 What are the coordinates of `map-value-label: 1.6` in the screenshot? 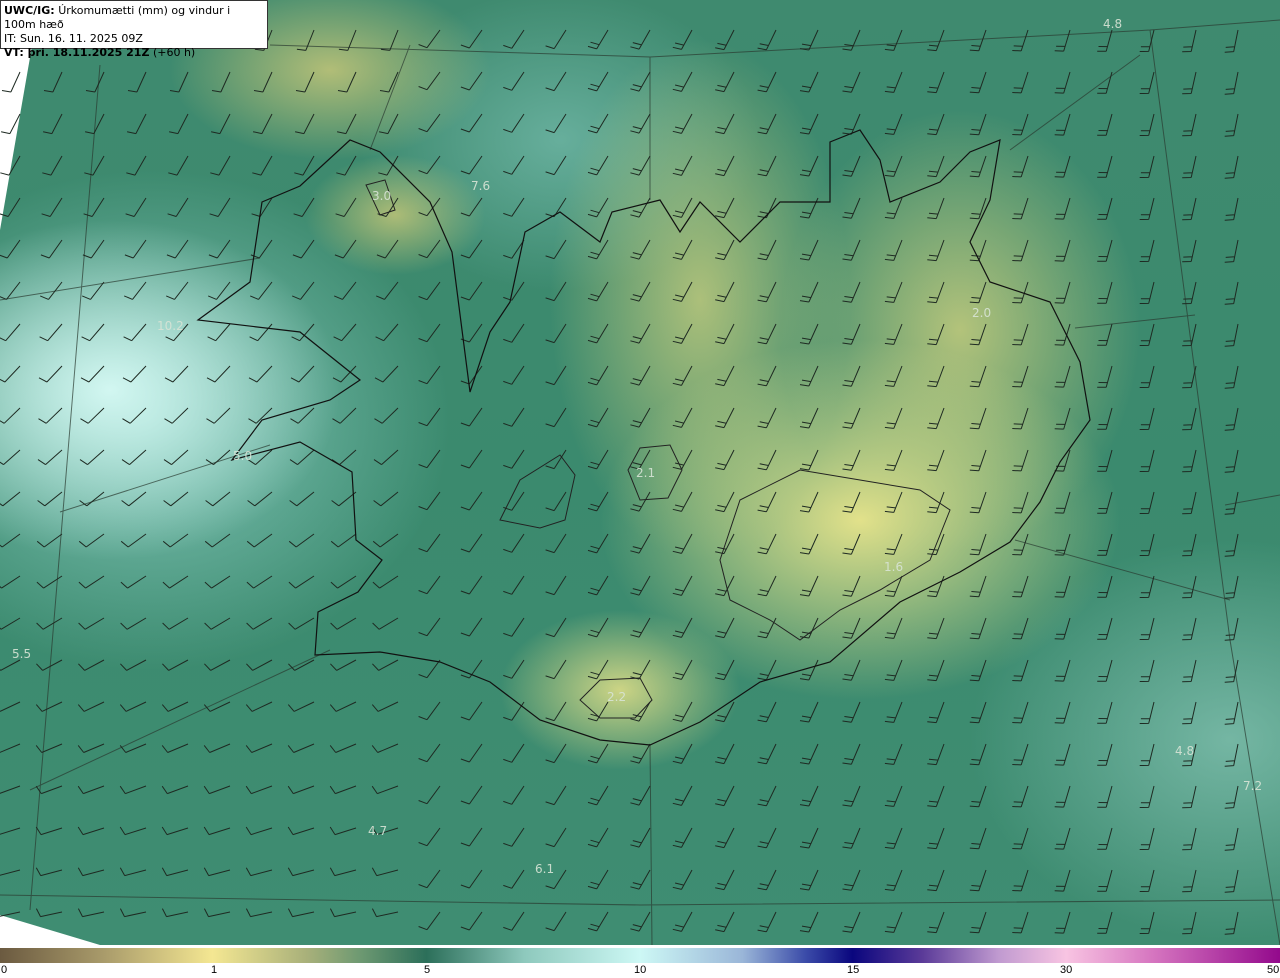 It's located at (894, 567).